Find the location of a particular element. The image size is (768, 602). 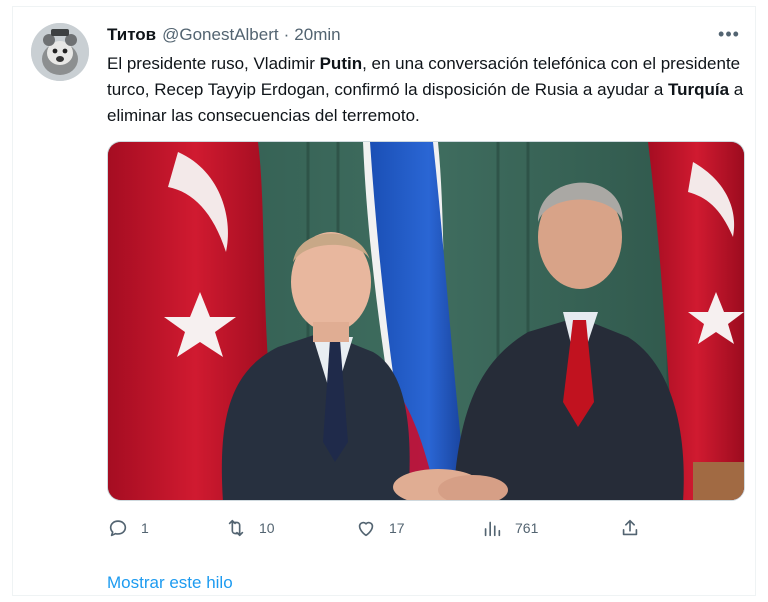

avatar is located at coordinates (60, 52).